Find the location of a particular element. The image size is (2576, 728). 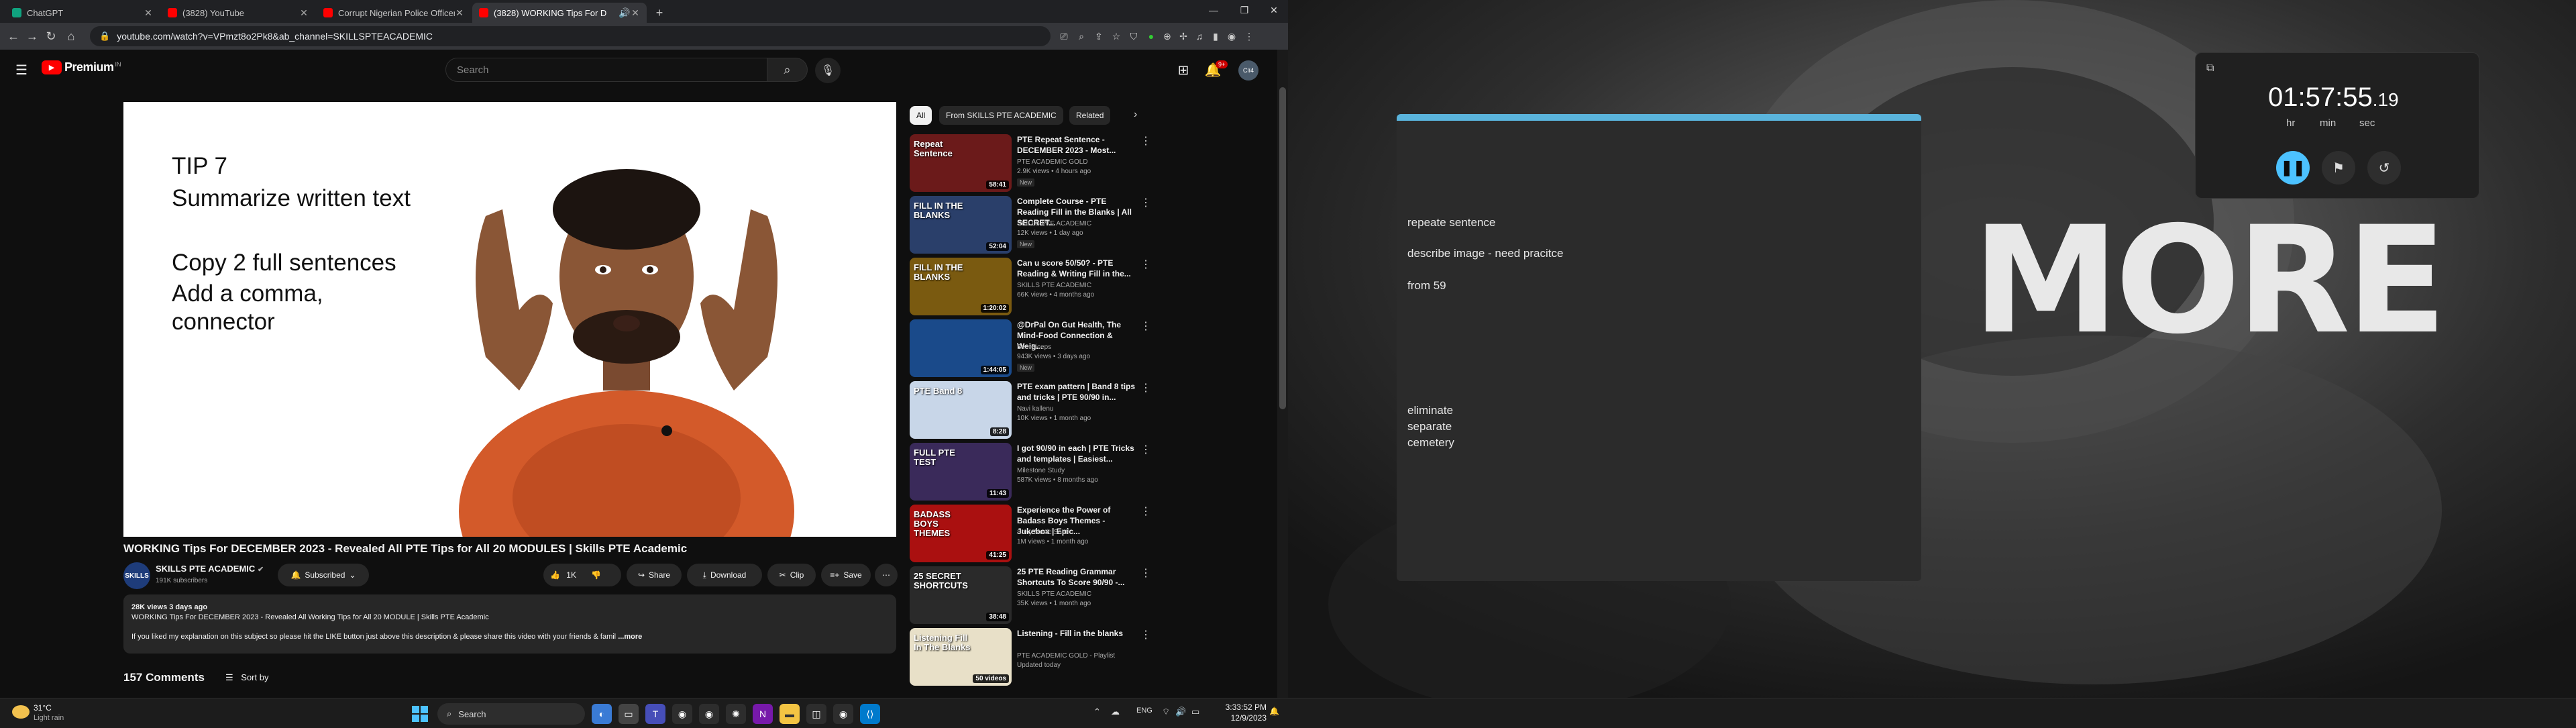

voice-search-button: 🎙 is located at coordinates (828, 70).